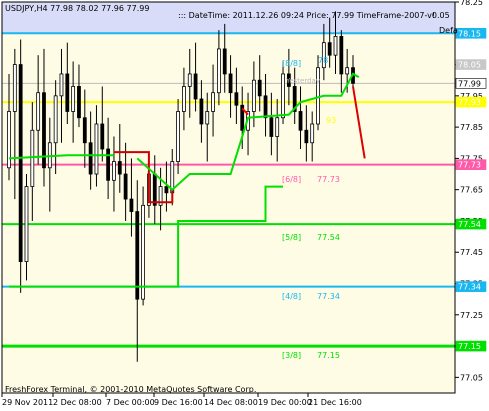 This screenshot has height=411, width=489. Describe the element at coordinates (469, 65) in the screenshot. I see `price-tag-label-1: 78.05` at that location.